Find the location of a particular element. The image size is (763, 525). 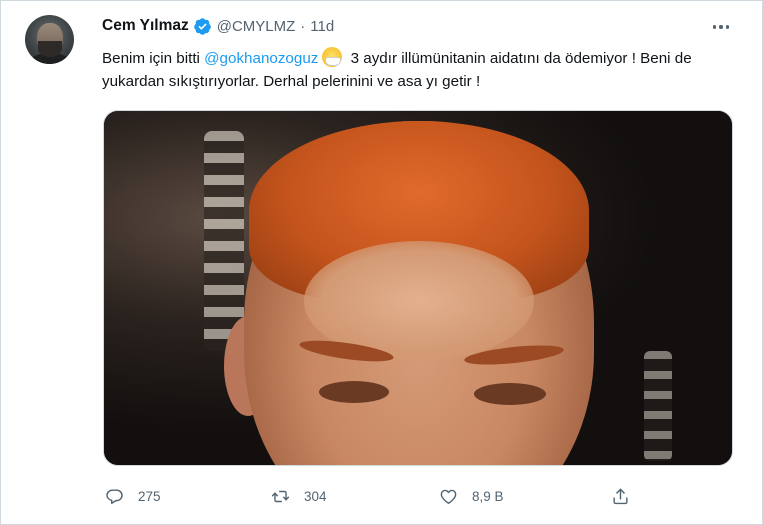

share-icon is located at coordinates (620, 496).